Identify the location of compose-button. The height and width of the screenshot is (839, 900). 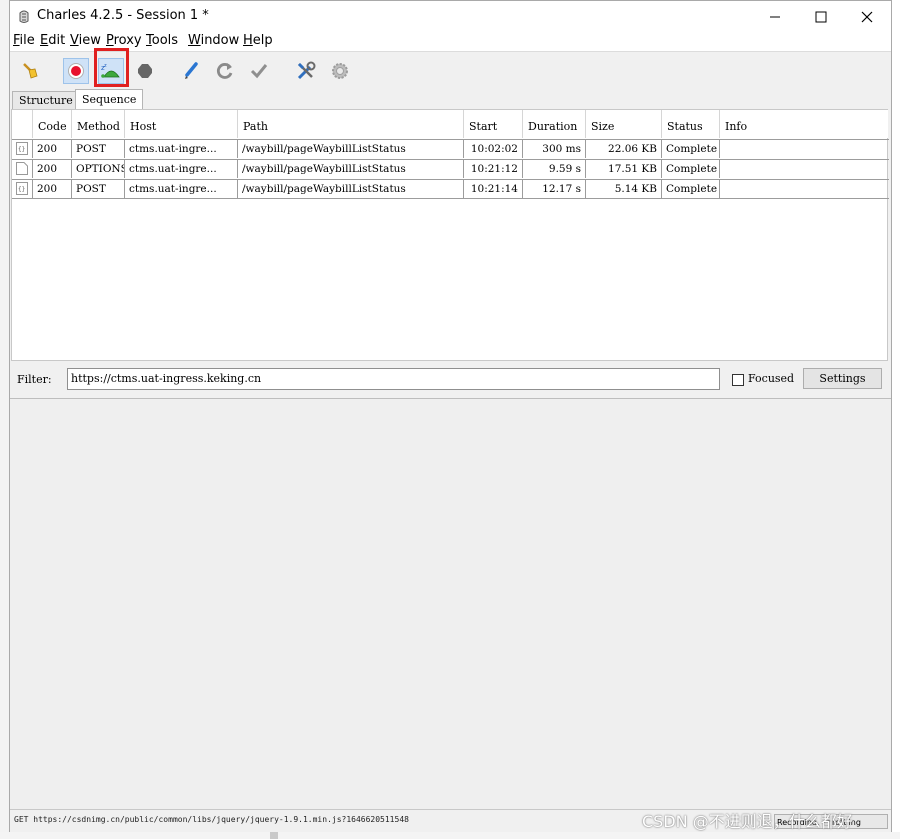
(191, 71).